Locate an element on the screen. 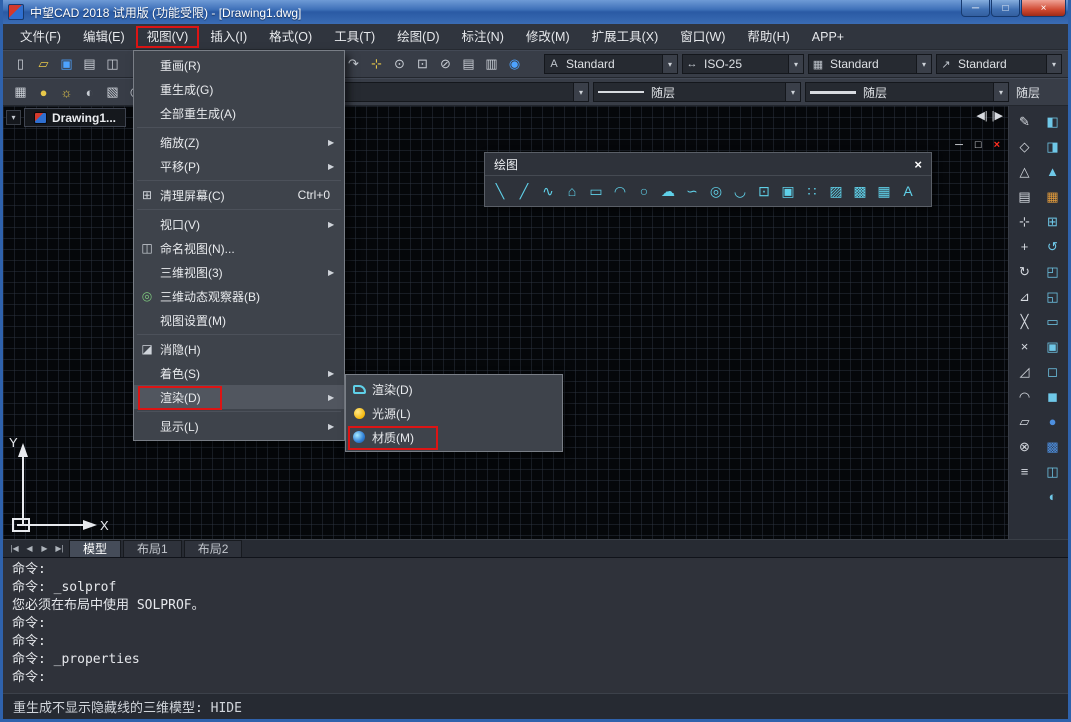 The height and width of the screenshot is (722, 1071). preview-icon: ◫ is located at coordinates (112, 64).